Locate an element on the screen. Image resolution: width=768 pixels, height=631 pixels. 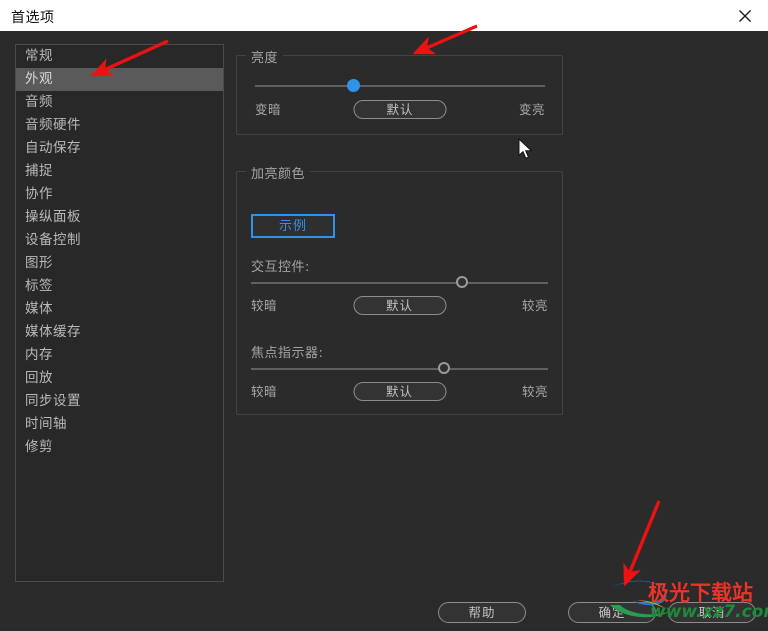
sidebar-item-audio-hardware: 音频硬件 is located at coordinates (119, 125).